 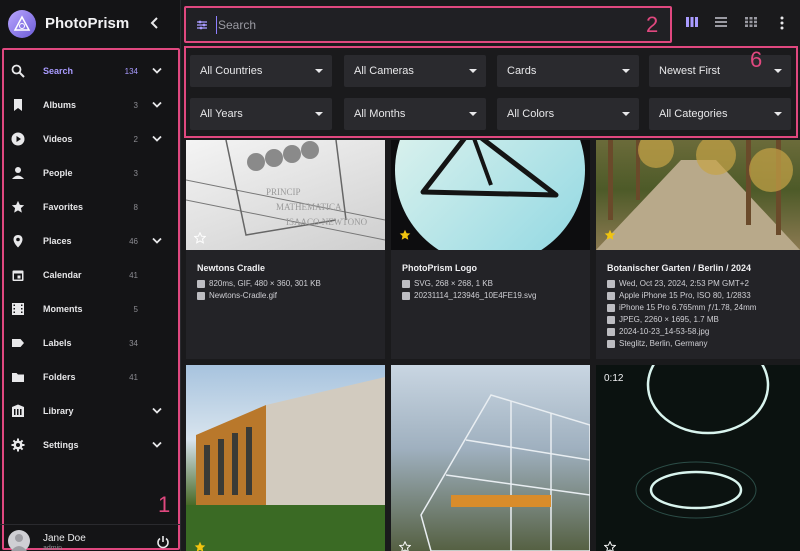 I want to click on sidebar-item-label: Settings, so click(x=61, y=445).